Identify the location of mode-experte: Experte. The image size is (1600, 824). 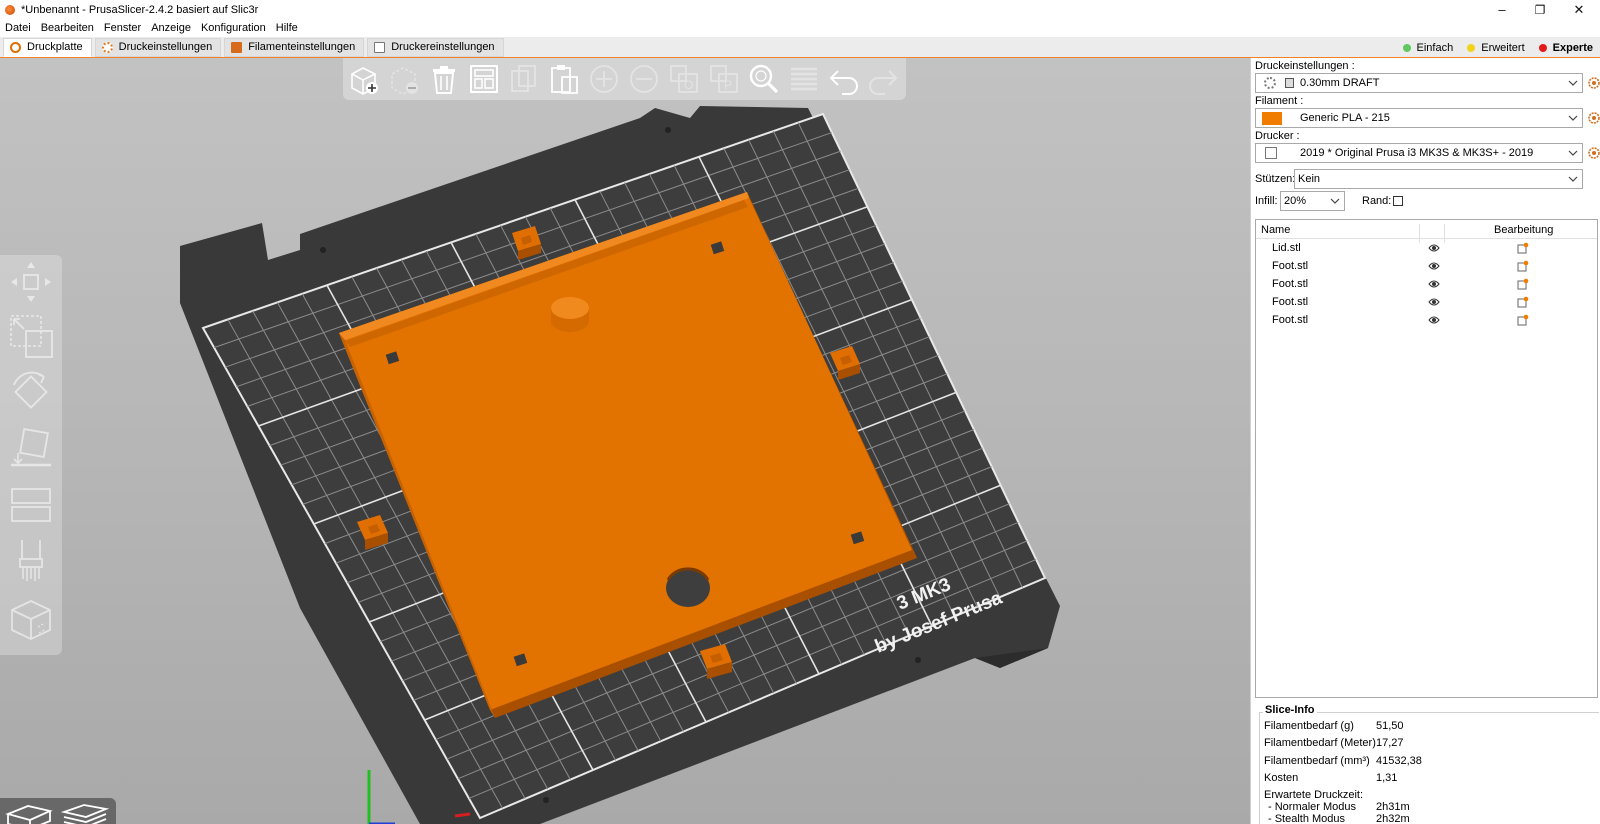
(1566, 48).